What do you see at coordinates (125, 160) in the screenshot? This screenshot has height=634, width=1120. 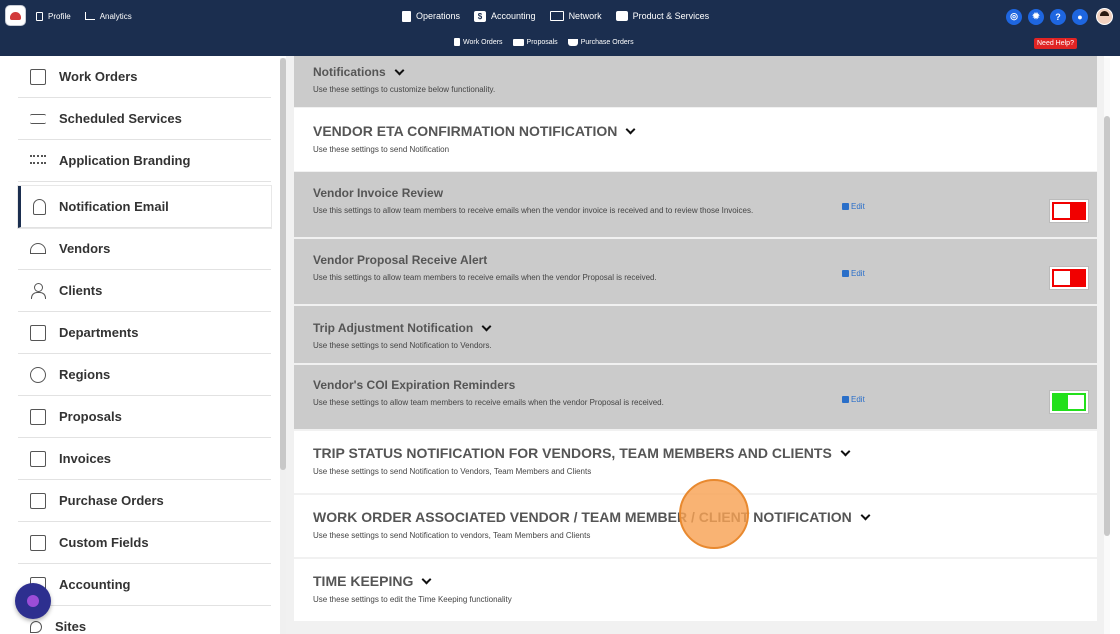 I see `sidebar-item-label: Application Branding` at bounding box center [125, 160].